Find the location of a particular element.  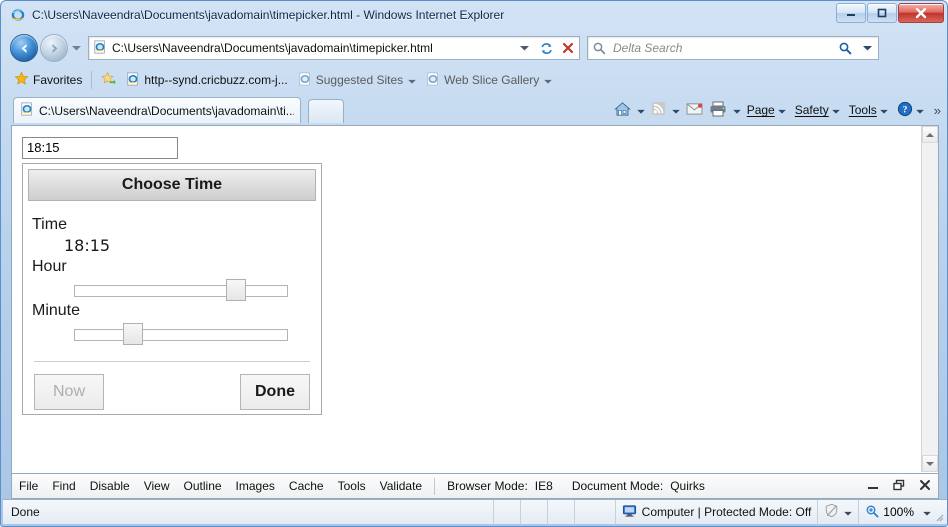

search-input: Delta Search is located at coordinates (722, 48).